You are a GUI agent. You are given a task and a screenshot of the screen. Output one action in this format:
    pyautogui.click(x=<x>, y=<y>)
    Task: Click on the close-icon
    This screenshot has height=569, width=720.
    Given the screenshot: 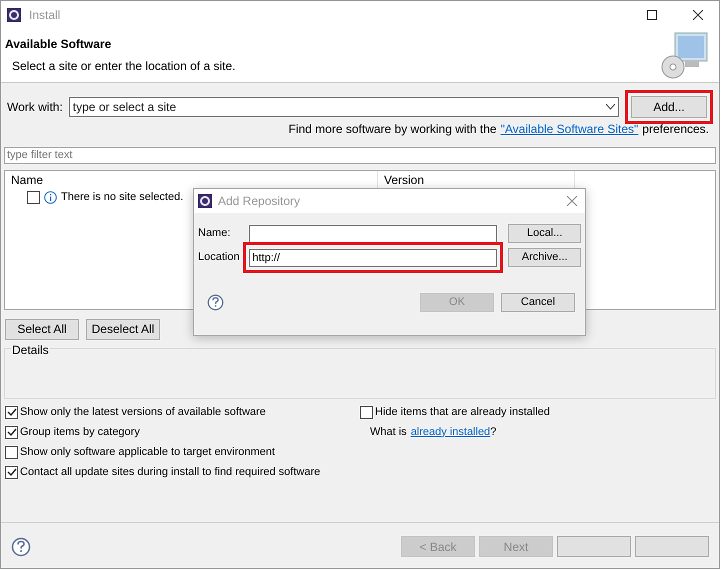 What is the action you would take?
    pyautogui.click(x=698, y=15)
    